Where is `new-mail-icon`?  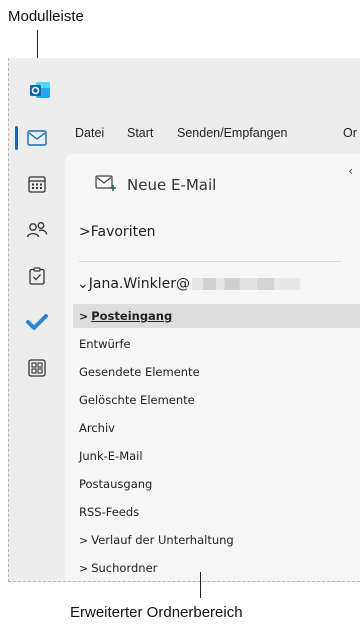
new-mail-icon is located at coordinates (106, 185).